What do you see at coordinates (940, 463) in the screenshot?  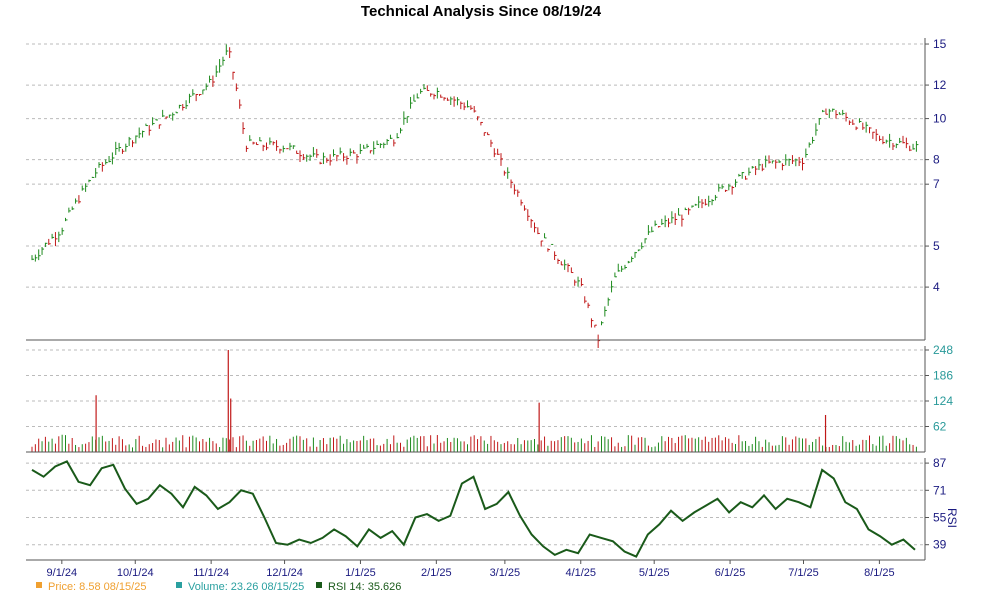 I see `rsi-tick-label: 87` at bounding box center [940, 463].